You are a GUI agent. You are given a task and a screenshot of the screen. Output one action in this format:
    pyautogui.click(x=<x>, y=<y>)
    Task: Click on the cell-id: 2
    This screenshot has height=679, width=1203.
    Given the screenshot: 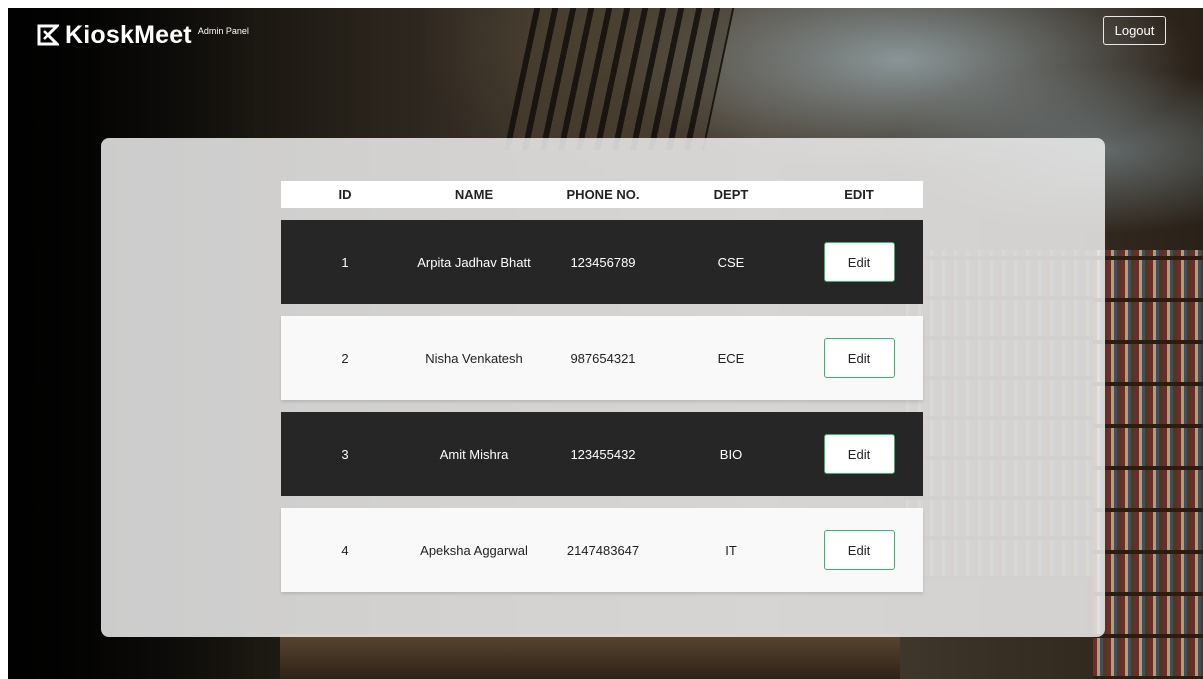 What is the action you would take?
    pyautogui.click(x=345, y=358)
    